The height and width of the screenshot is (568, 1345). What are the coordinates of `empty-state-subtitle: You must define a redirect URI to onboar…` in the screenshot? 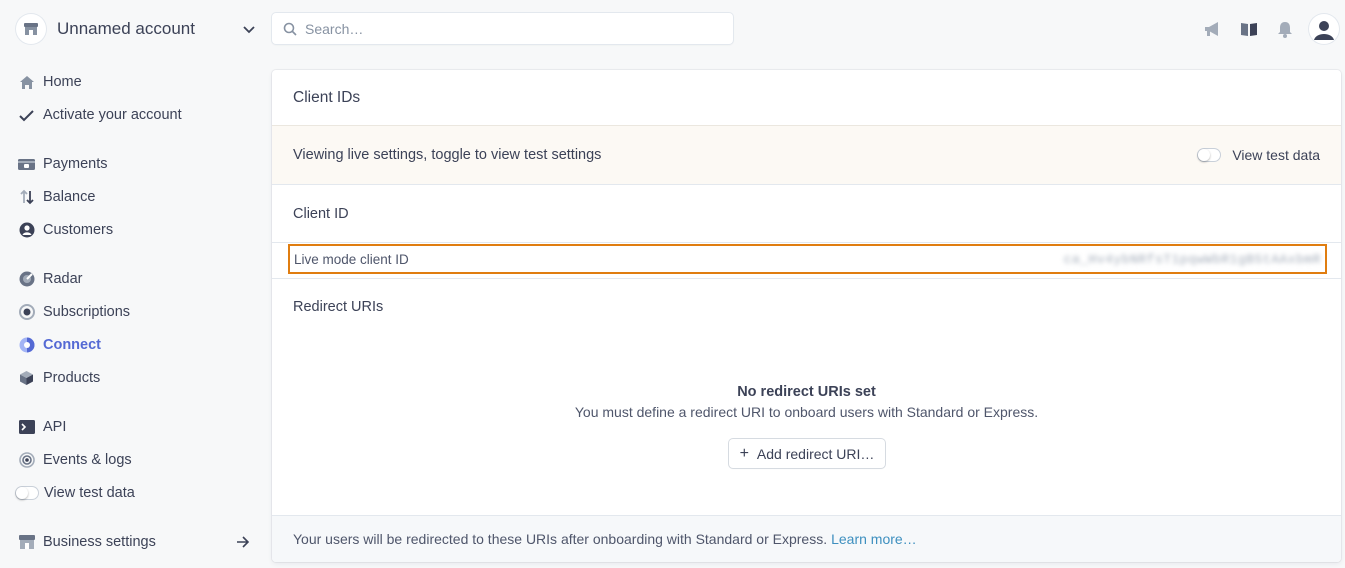 It's located at (806, 412).